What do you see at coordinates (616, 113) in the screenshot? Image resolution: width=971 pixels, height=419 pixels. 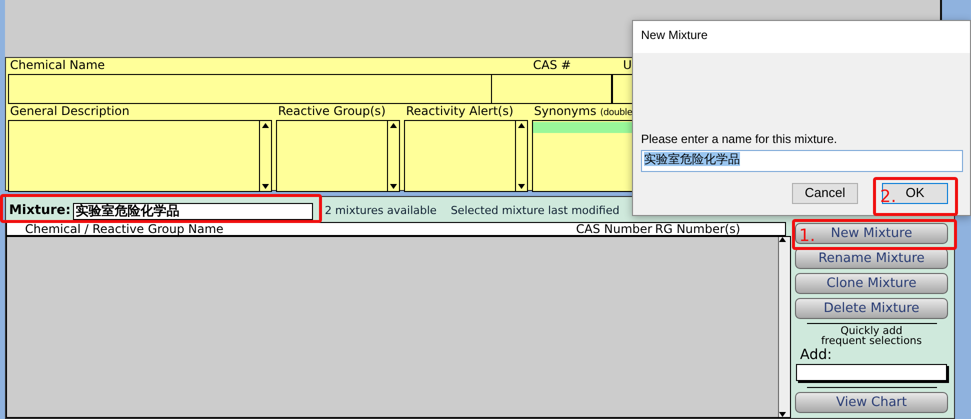 I see `list-note: (double` at bounding box center [616, 113].